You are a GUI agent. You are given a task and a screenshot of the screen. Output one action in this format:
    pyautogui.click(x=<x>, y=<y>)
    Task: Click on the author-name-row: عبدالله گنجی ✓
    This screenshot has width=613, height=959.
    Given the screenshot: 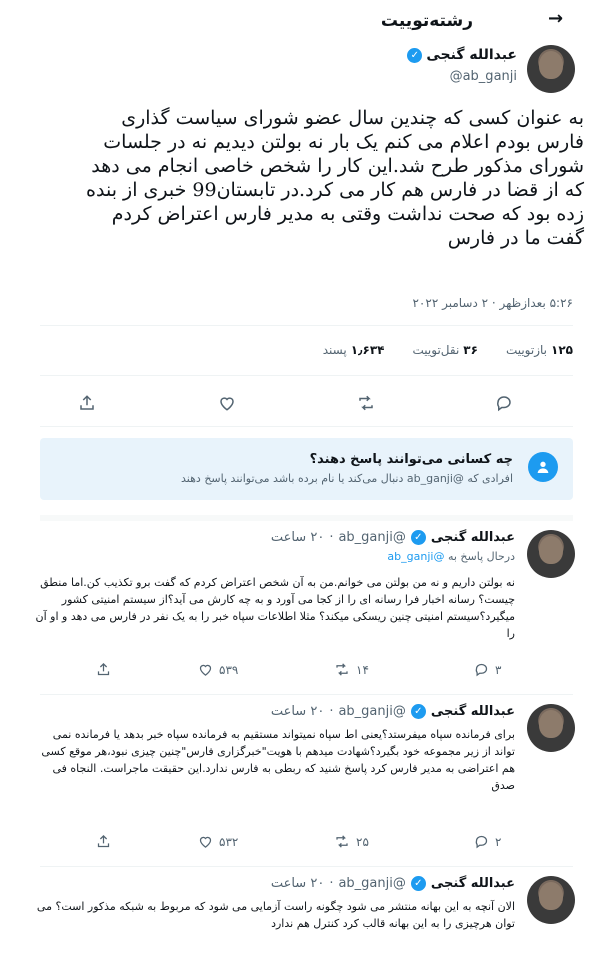 What is the action you would take?
    pyautogui.click(x=462, y=55)
    